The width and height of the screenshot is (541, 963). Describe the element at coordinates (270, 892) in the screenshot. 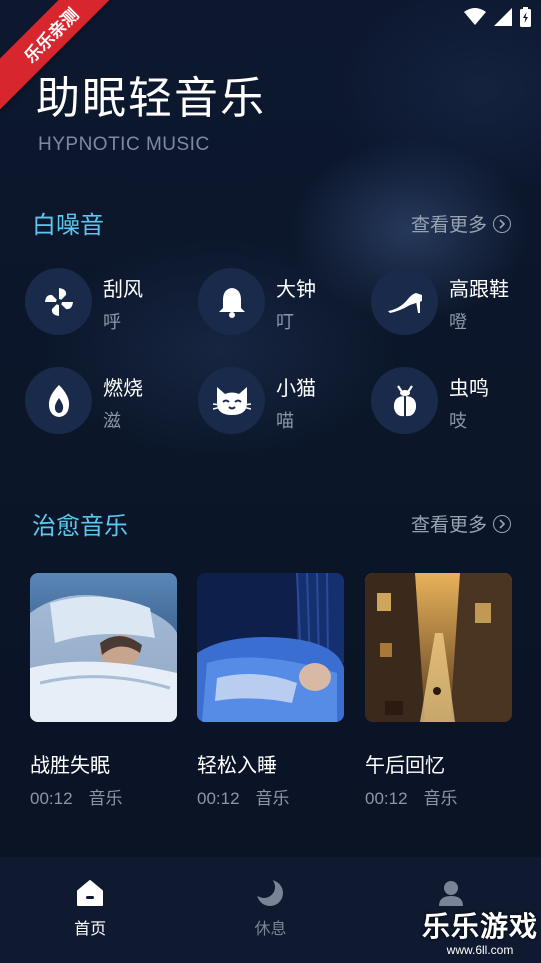

I see `moon-icon` at that location.